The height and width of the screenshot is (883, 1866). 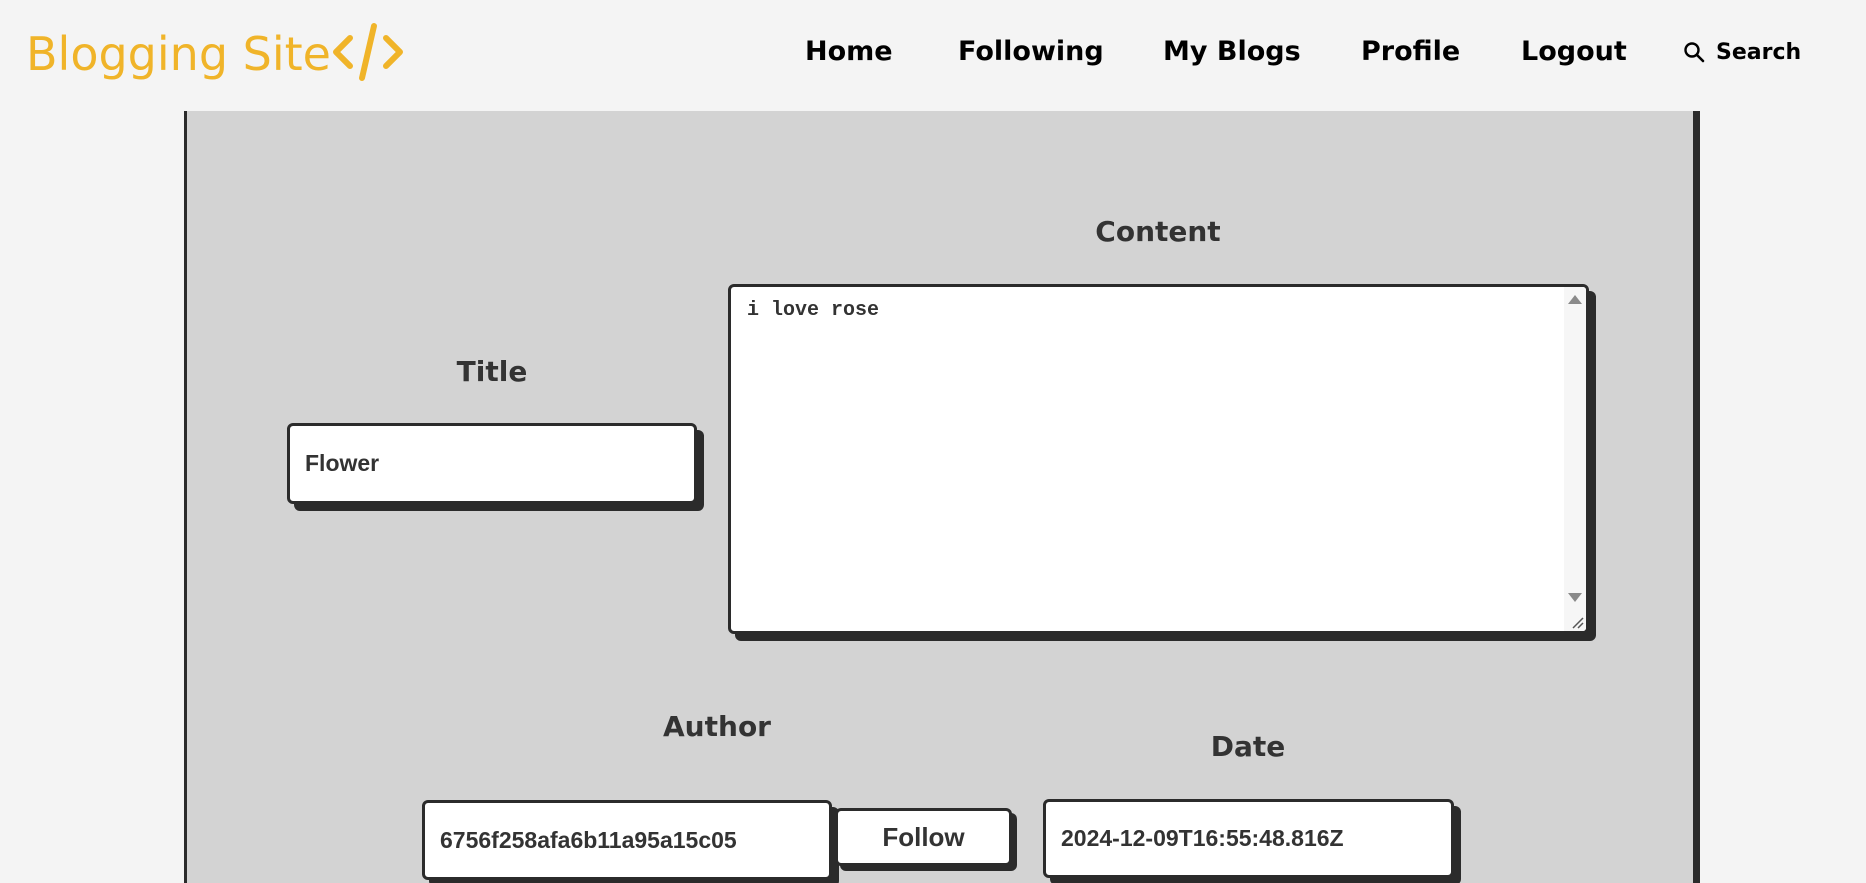 What do you see at coordinates (849, 52) in the screenshot?
I see `nav-home: Home` at bounding box center [849, 52].